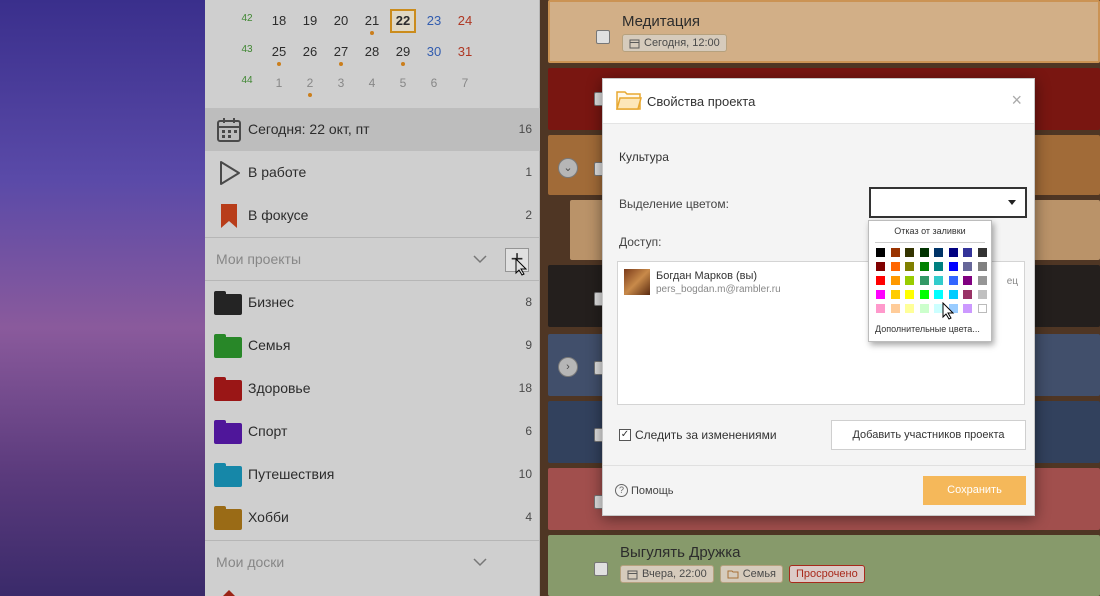  What do you see at coordinates (247, 18) in the screenshot?
I see `week-number: 42` at bounding box center [247, 18].